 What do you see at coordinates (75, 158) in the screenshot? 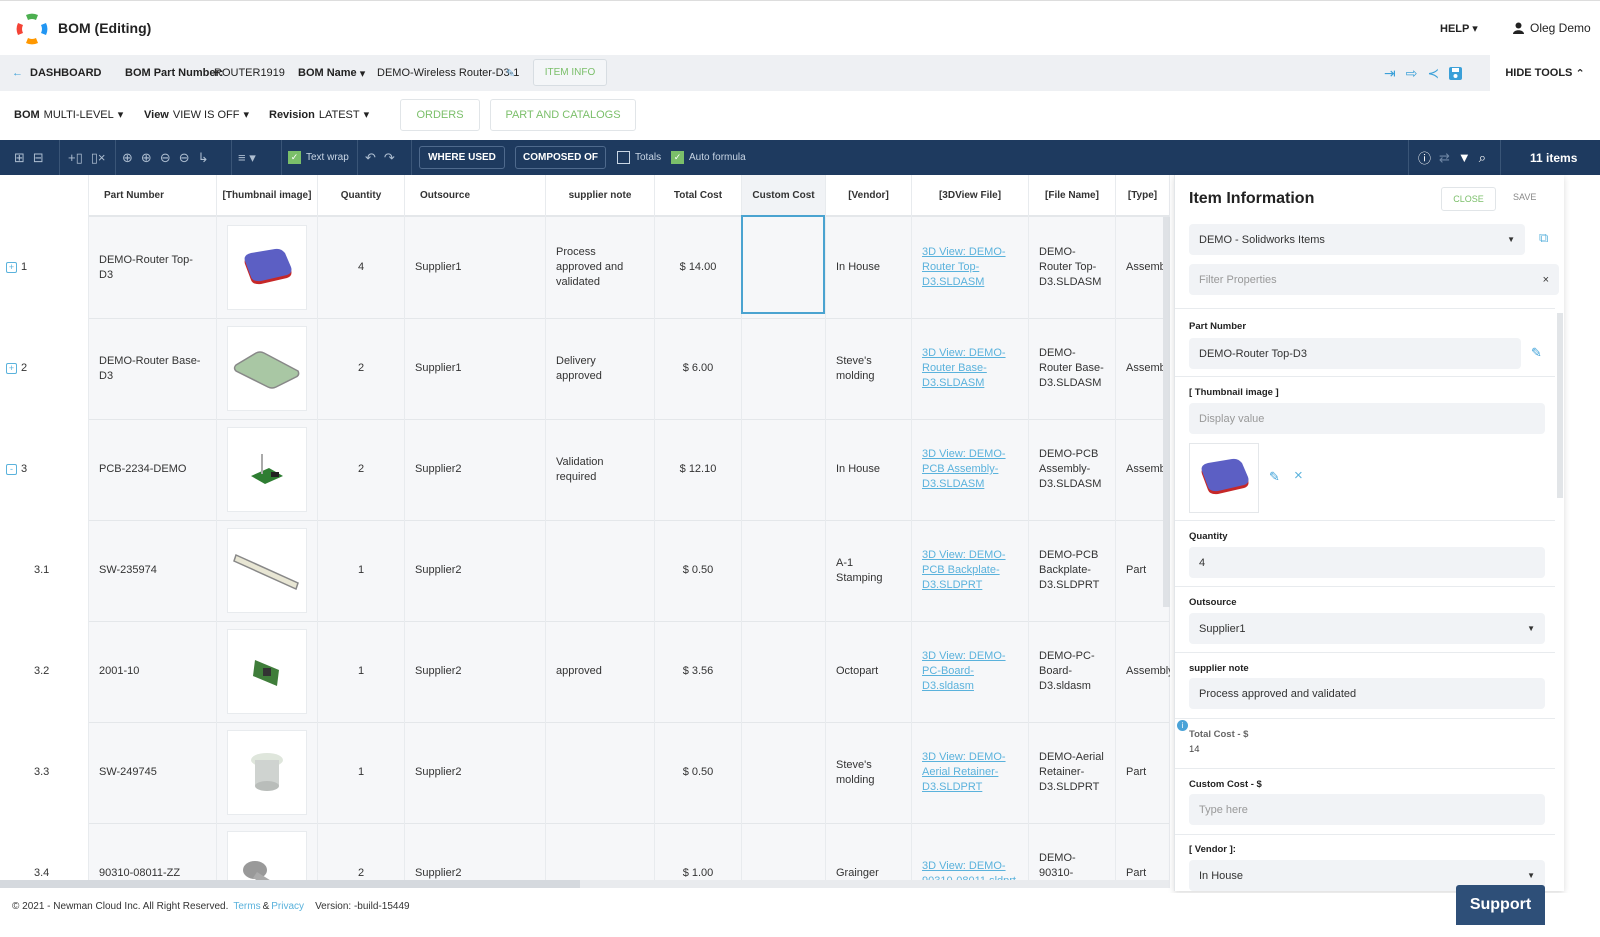
I see `add-column-icon: +▯` at bounding box center [75, 158].